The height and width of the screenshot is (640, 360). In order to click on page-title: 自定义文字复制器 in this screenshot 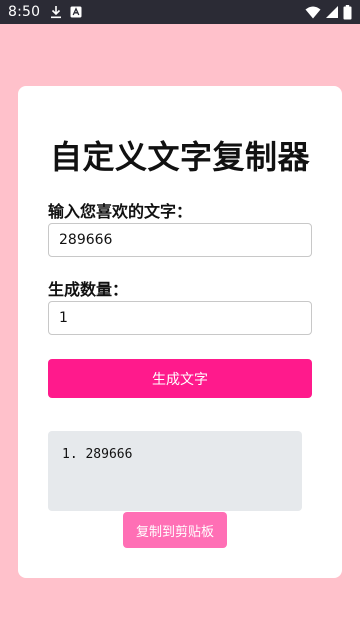, I will do `click(179, 157)`.